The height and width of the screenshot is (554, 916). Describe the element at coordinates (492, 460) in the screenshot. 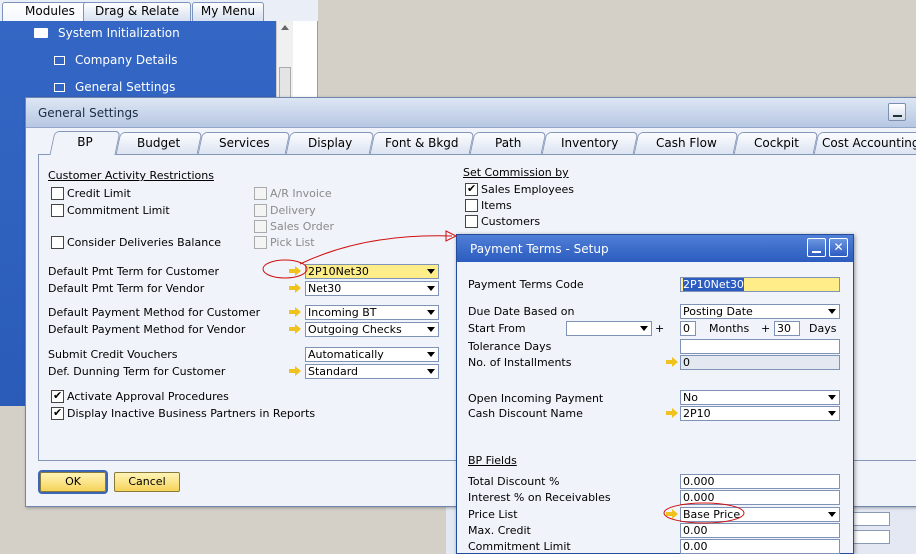

I see `bp-fields-heading: BP Fields` at that location.